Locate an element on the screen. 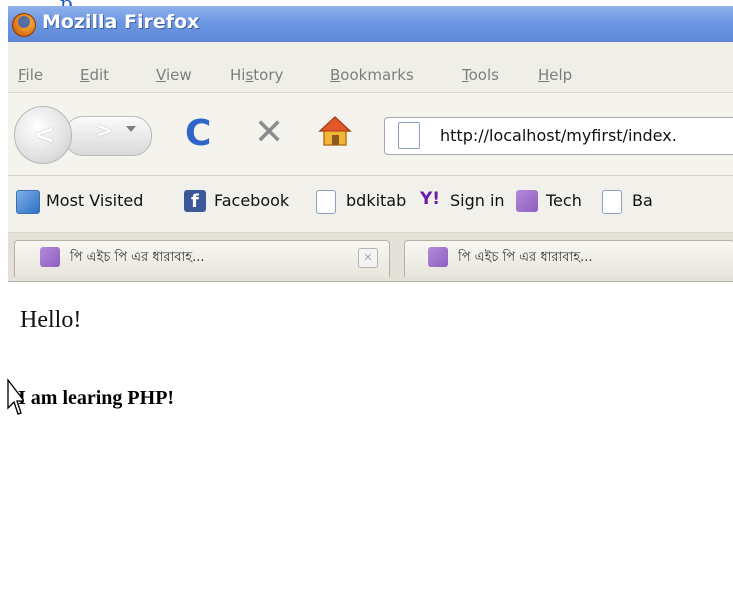 The width and height of the screenshot is (733, 594). url-text: http://localhost/myfirst/index. is located at coordinates (558, 135).